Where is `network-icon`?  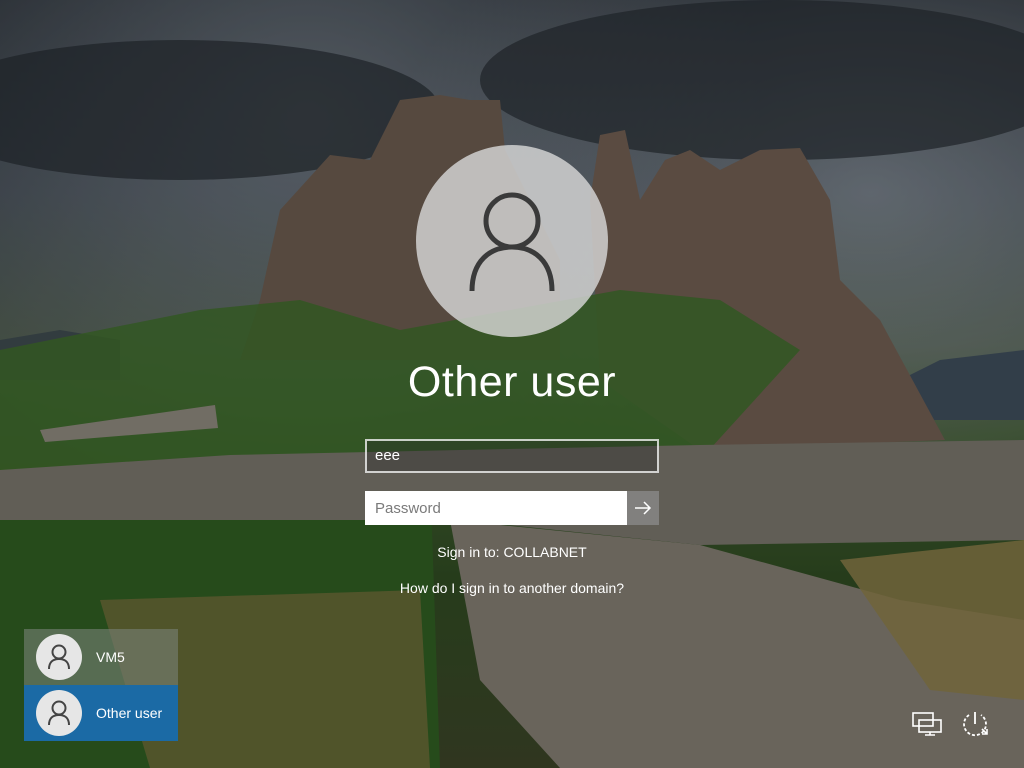
network-icon is located at coordinates (927, 724).